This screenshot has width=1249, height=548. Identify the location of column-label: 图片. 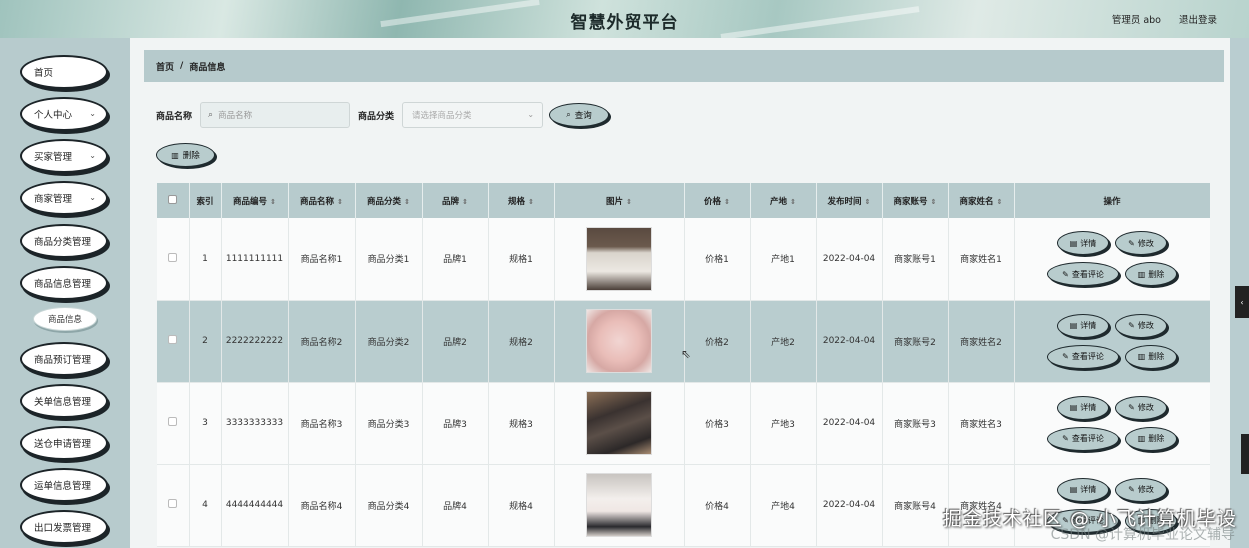
(615, 201).